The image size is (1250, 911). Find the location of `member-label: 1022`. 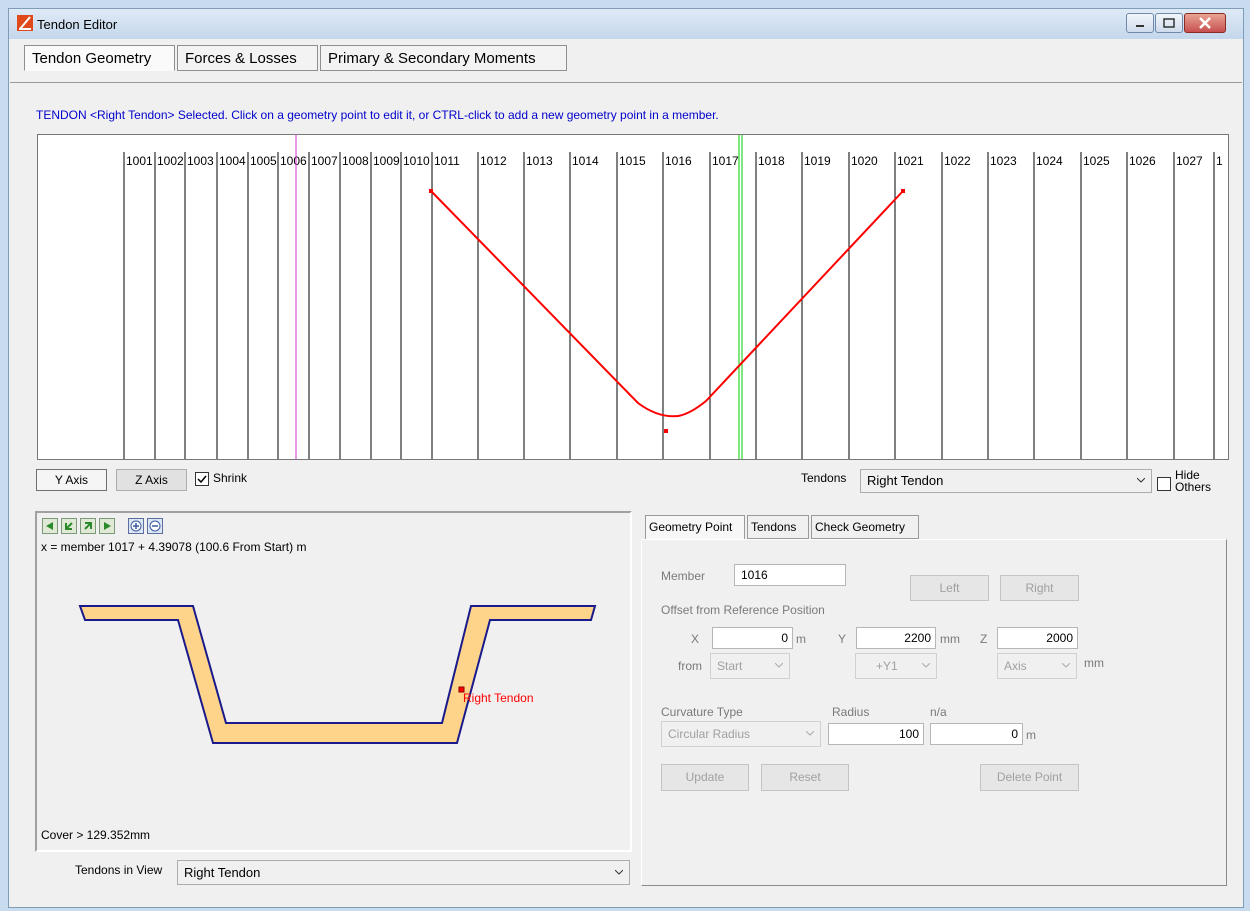

member-label: 1022 is located at coordinates (957, 161).